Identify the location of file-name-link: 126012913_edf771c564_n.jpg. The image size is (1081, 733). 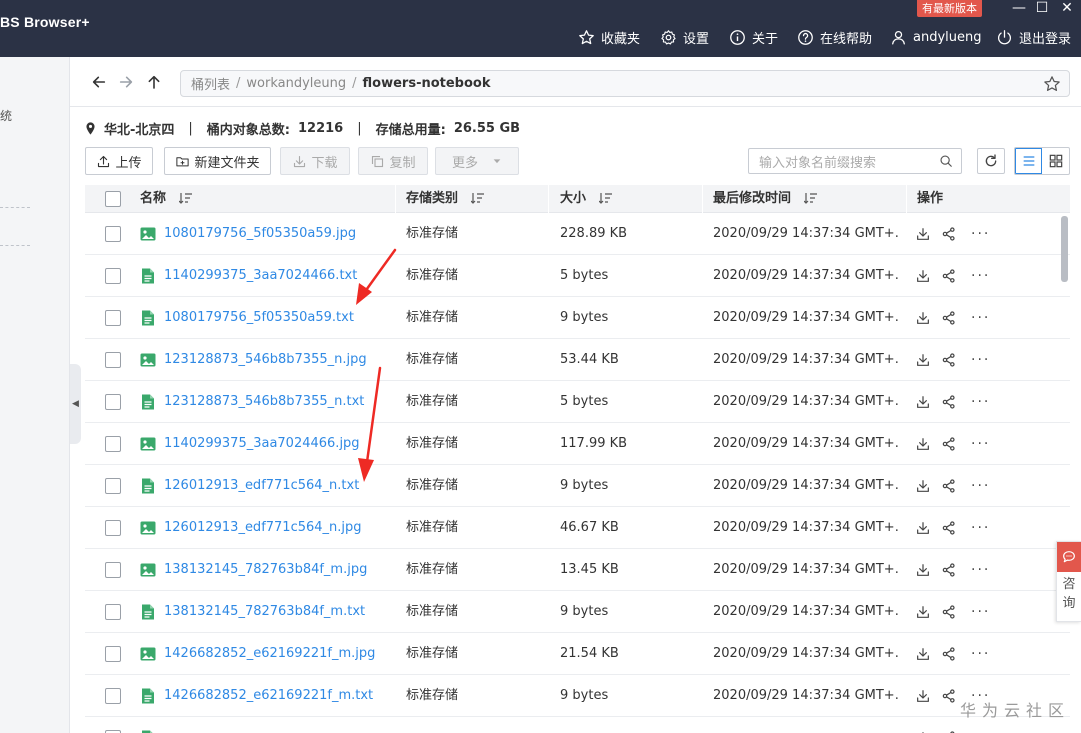
(276, 528).